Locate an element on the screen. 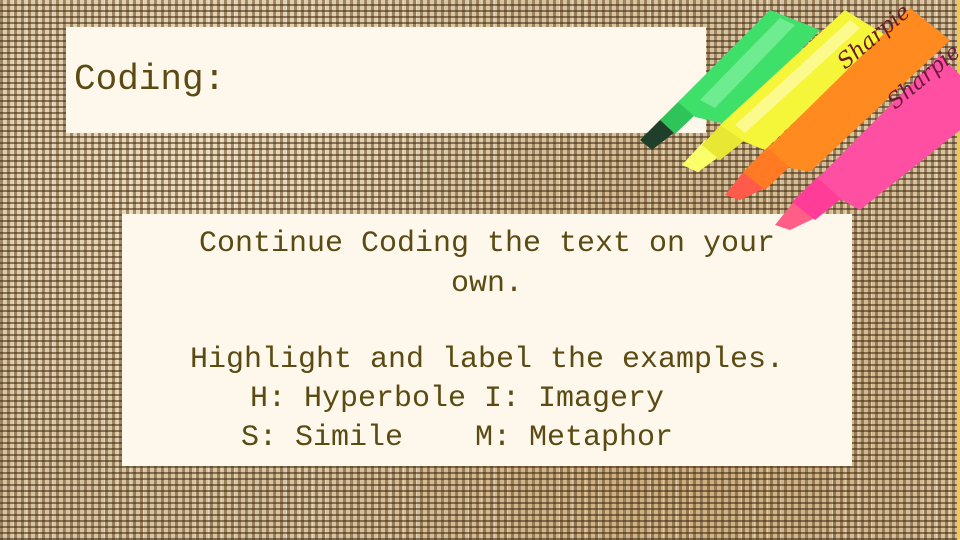  task-line: Highlight and label the examples. is located at coordinates (487, 360).